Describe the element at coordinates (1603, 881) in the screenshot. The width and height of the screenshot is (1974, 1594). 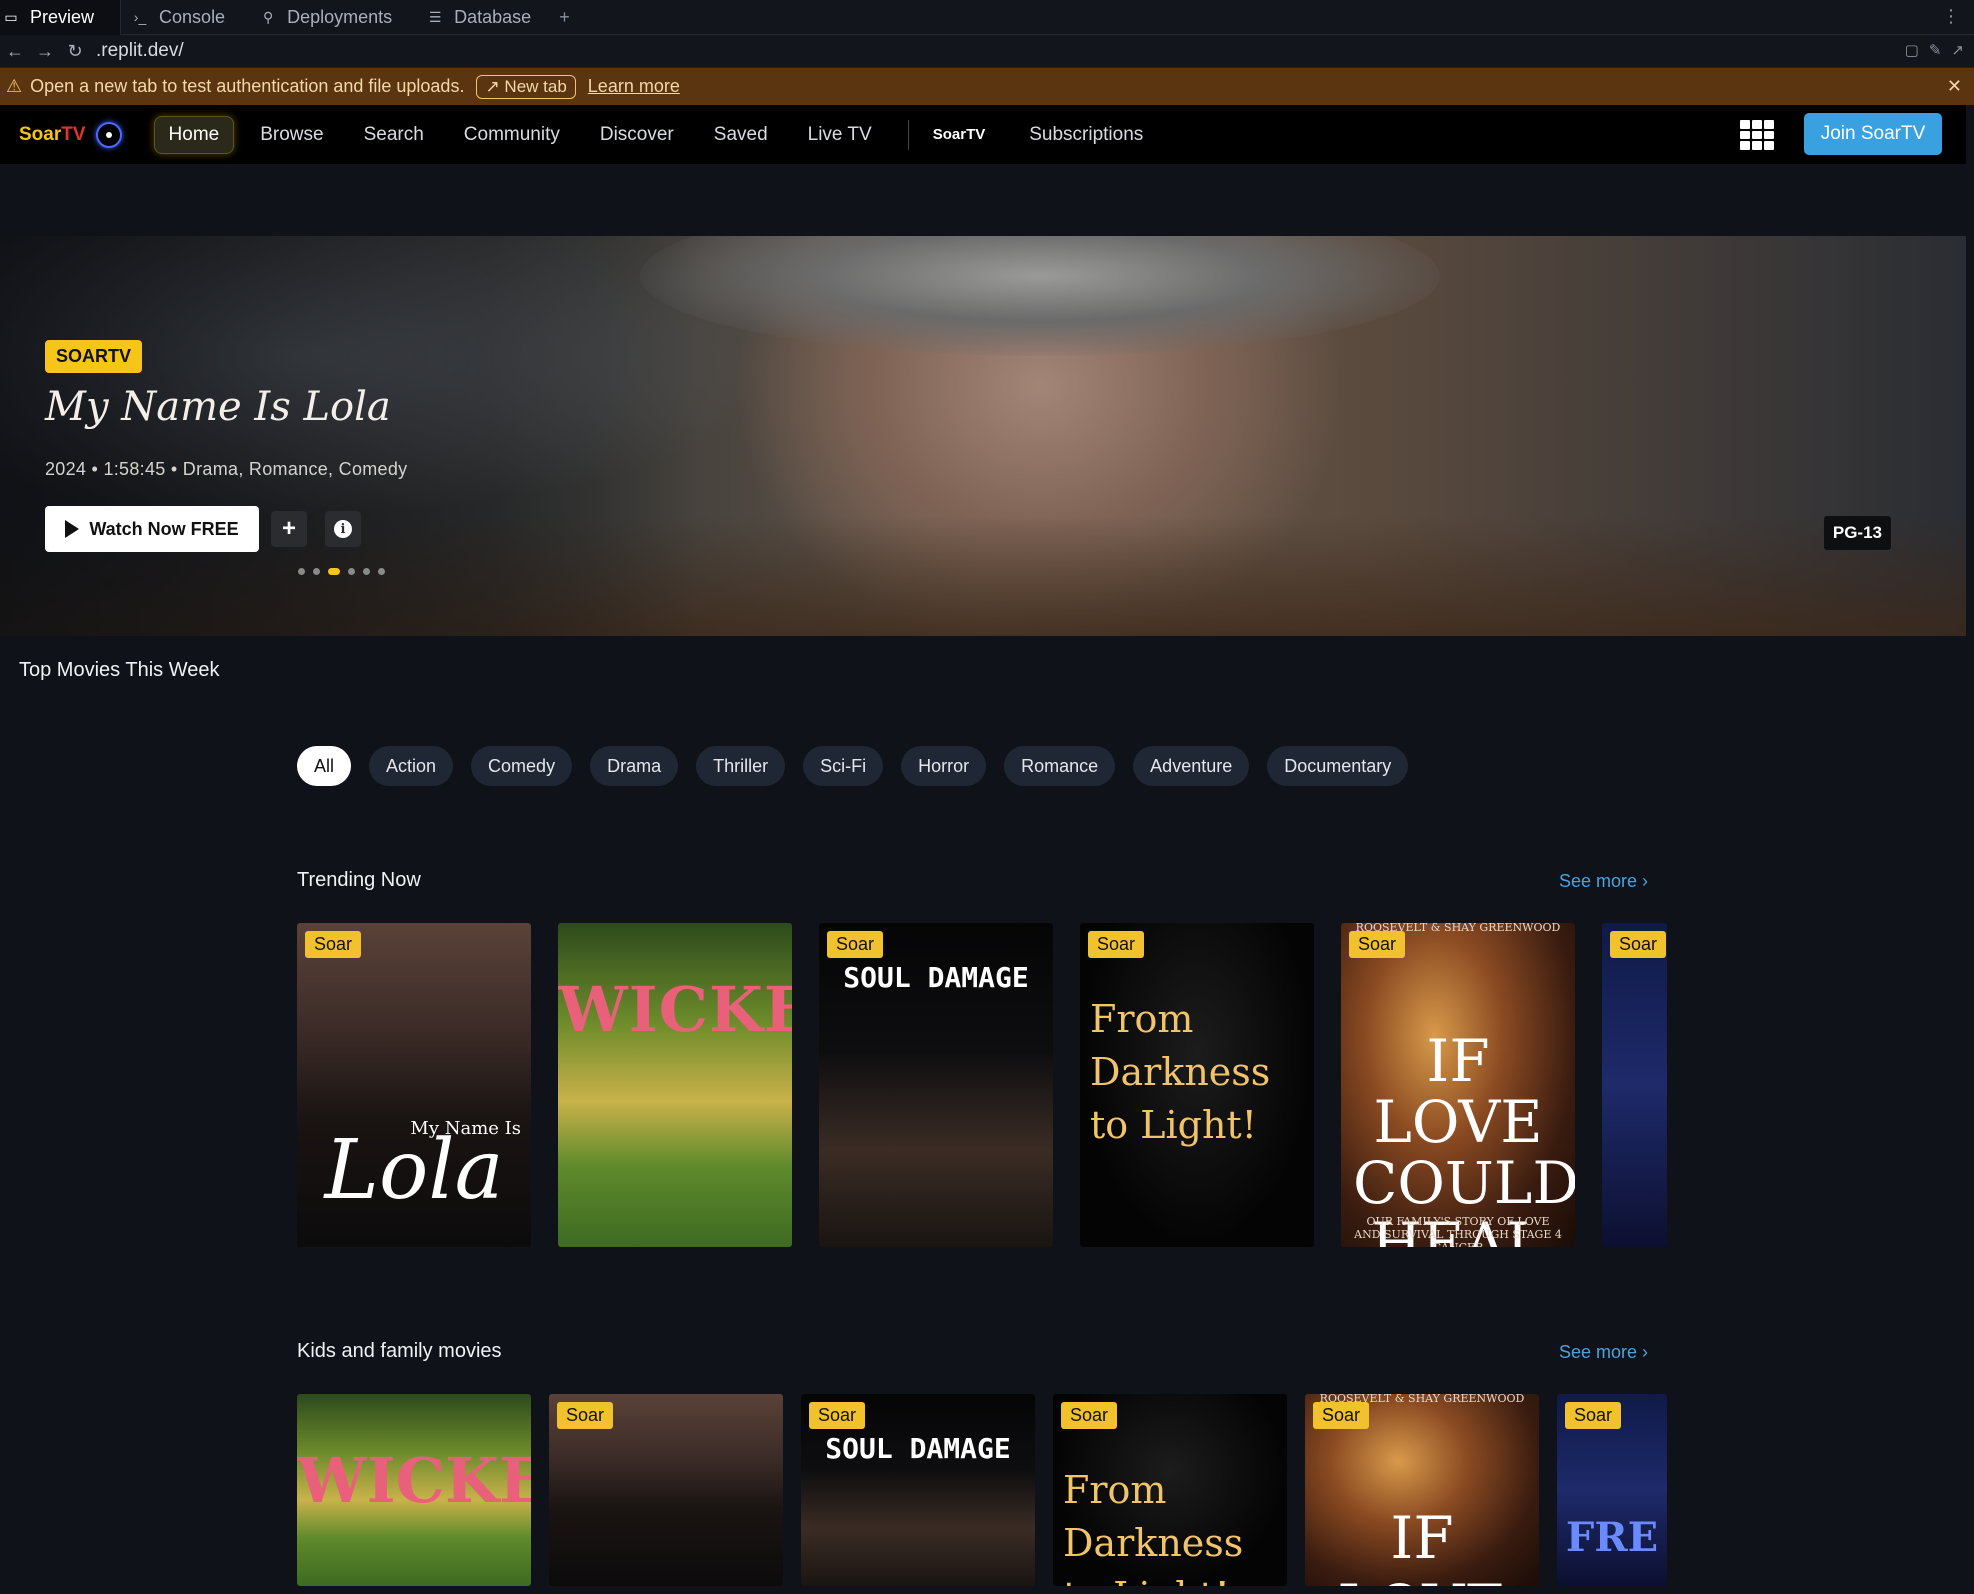
I see `trending-see-more-link: See more ›` at that location.